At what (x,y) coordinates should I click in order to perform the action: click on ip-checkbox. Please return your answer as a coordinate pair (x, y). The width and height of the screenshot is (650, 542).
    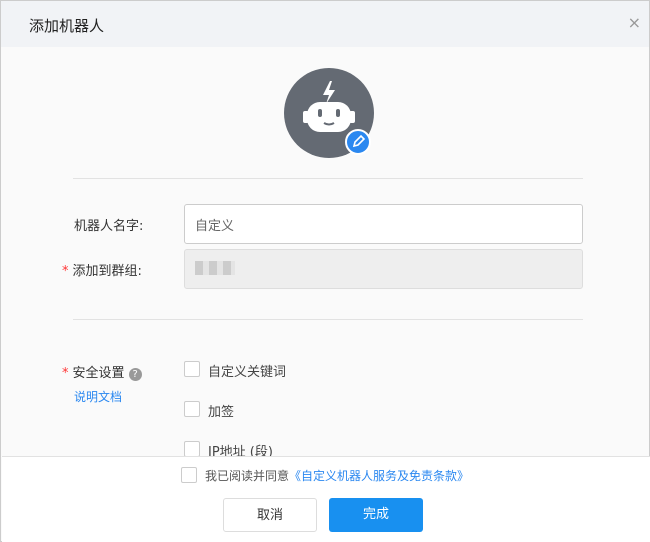
    Looking at the image, I should click on (192, 449).